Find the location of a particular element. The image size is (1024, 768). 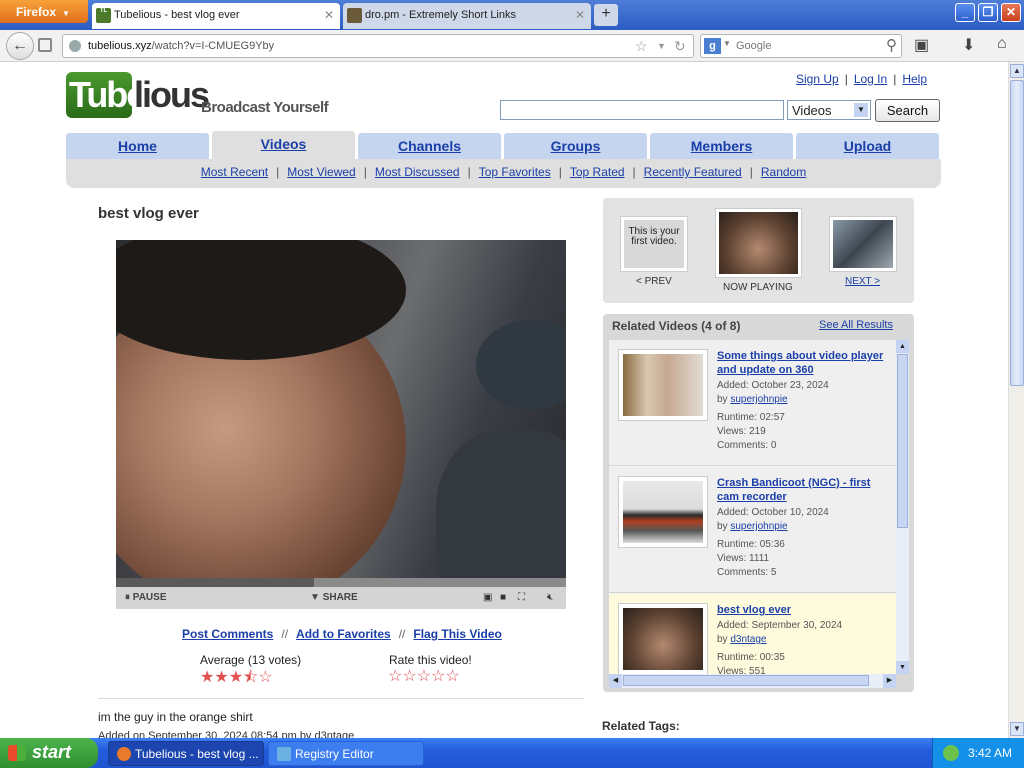

bookmark-star-icon: ☆ is located at coordinates (641, 46).